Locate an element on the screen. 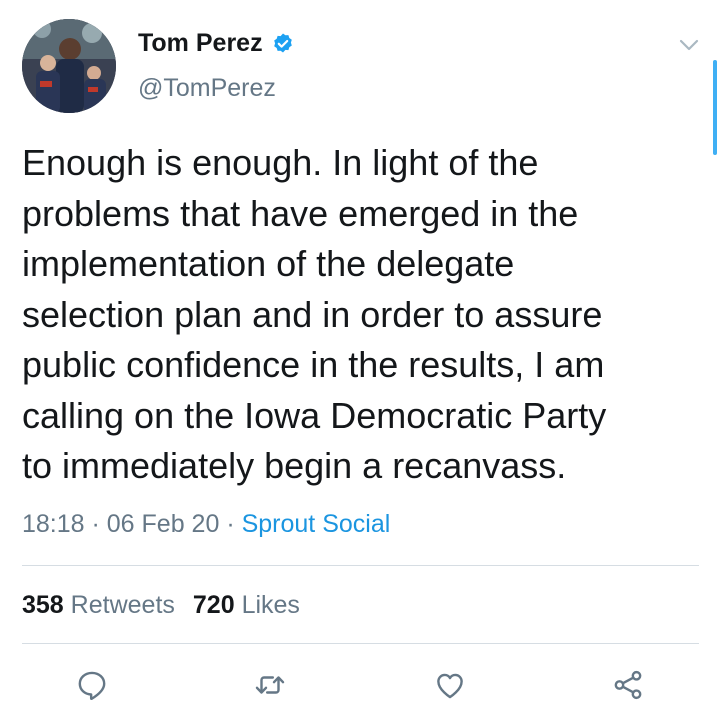  share-icon is located at coordinates (628, 685).